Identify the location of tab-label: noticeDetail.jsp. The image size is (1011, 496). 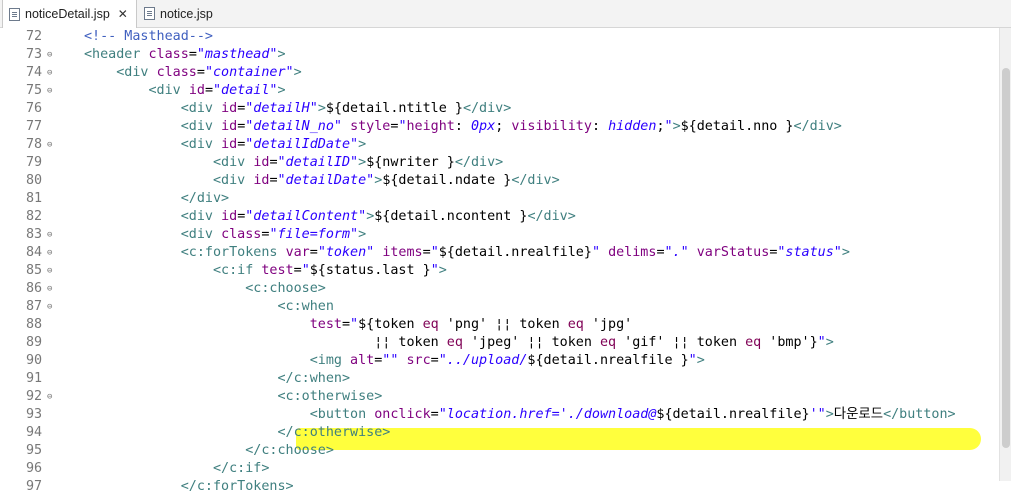
(67, 14).